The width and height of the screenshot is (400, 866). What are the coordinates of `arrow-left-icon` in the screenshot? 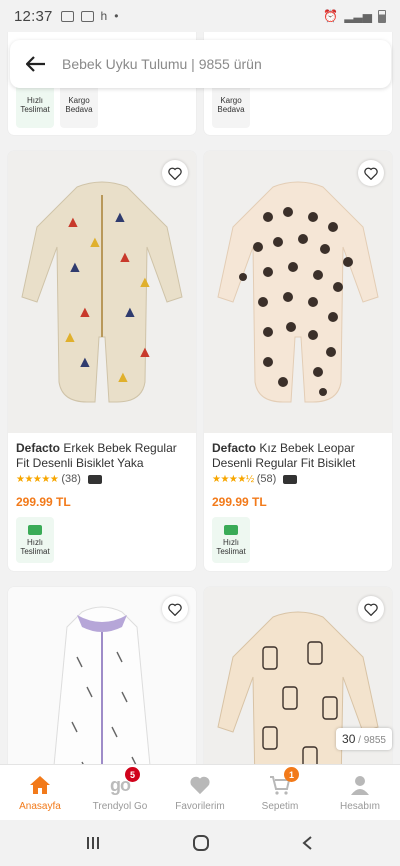 It's located at (35, 64).